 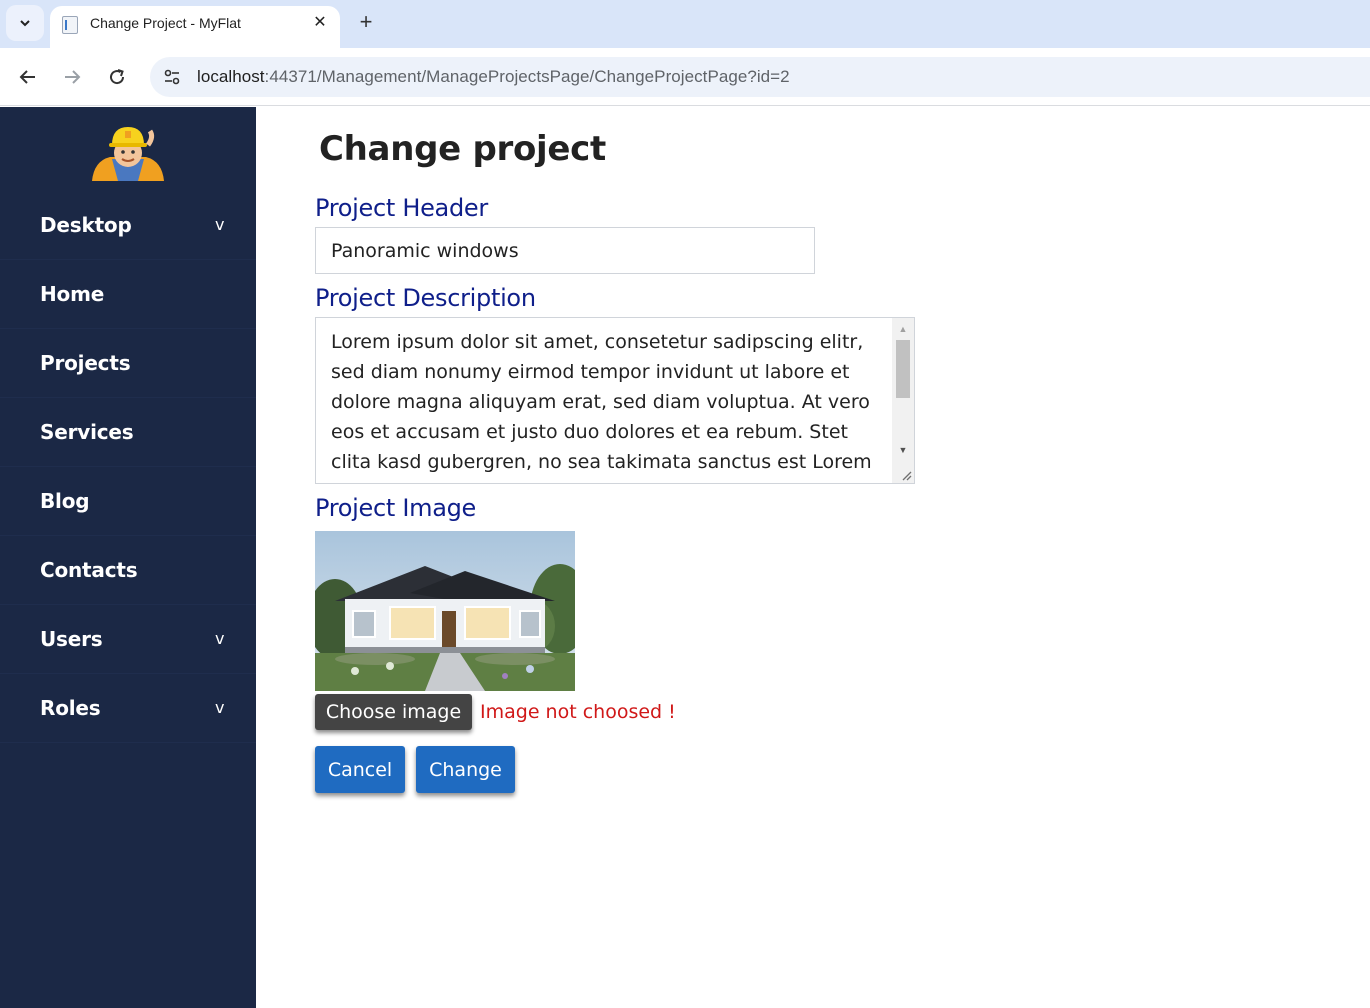 I want to click on sidebar-item-label: Home, so click(x=72, y=294).